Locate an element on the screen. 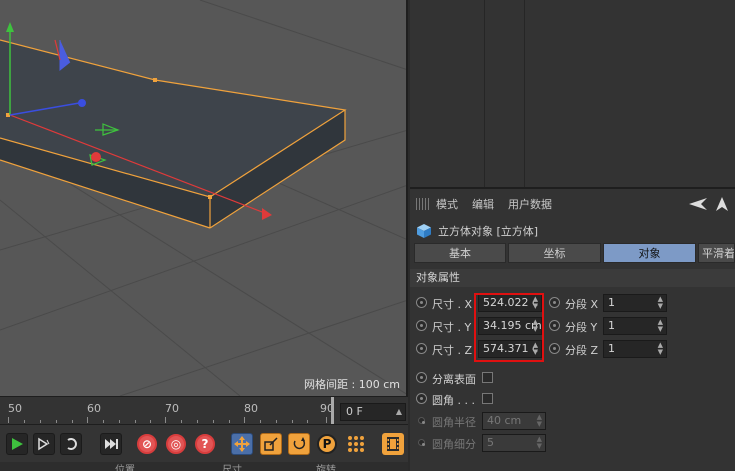 This screenshot has width=735, height=471. transport-toolbar: ⊘ ◎ ? P is located at coordinates (204, 443).